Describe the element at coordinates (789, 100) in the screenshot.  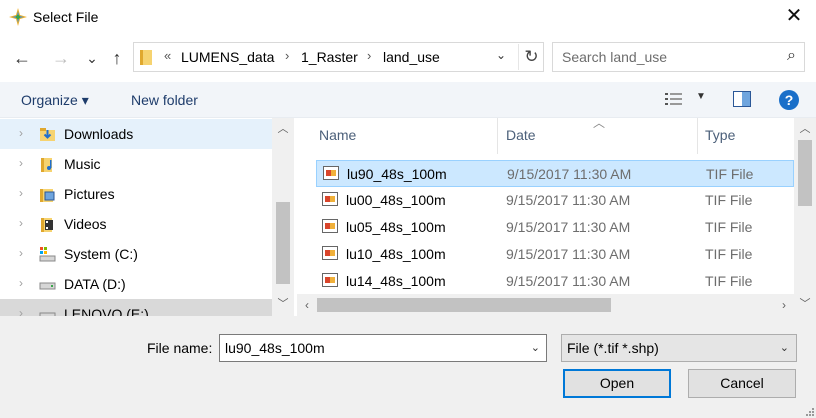
I see `help-icon: ?` at that location.